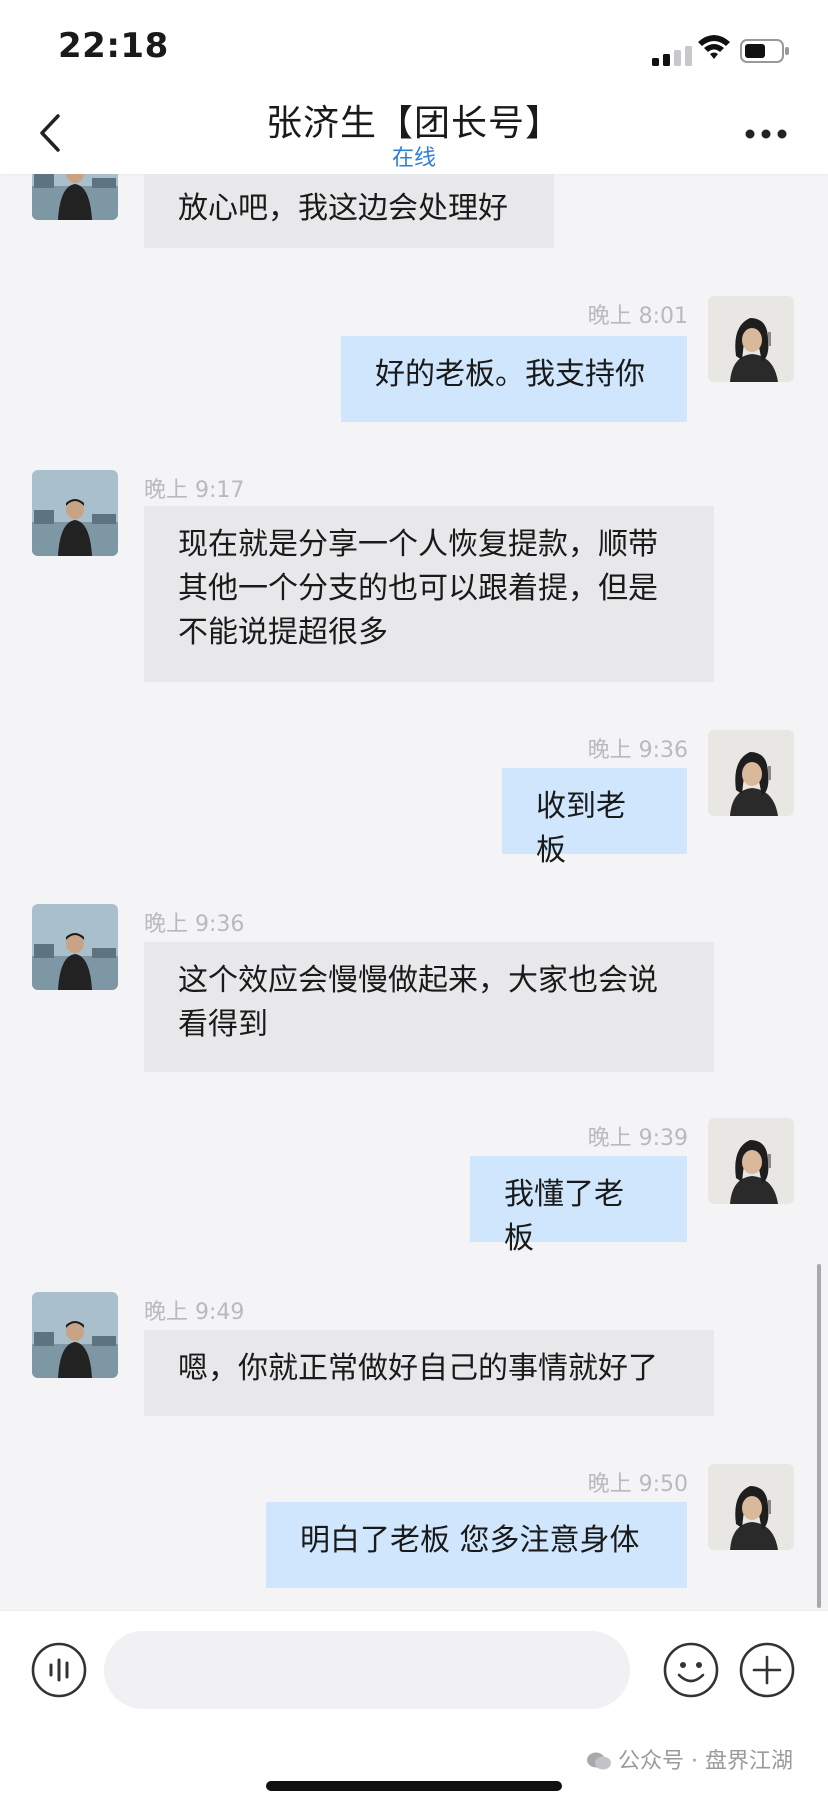 This screenshot has height=1793, width=828. What do you see at coordinates (429, 1007) in the screenshot?
I see `message-bubble-incoming: 这个效应会慢慢做起来，大家也会说 看得到` at bounding box center [429, 1007].